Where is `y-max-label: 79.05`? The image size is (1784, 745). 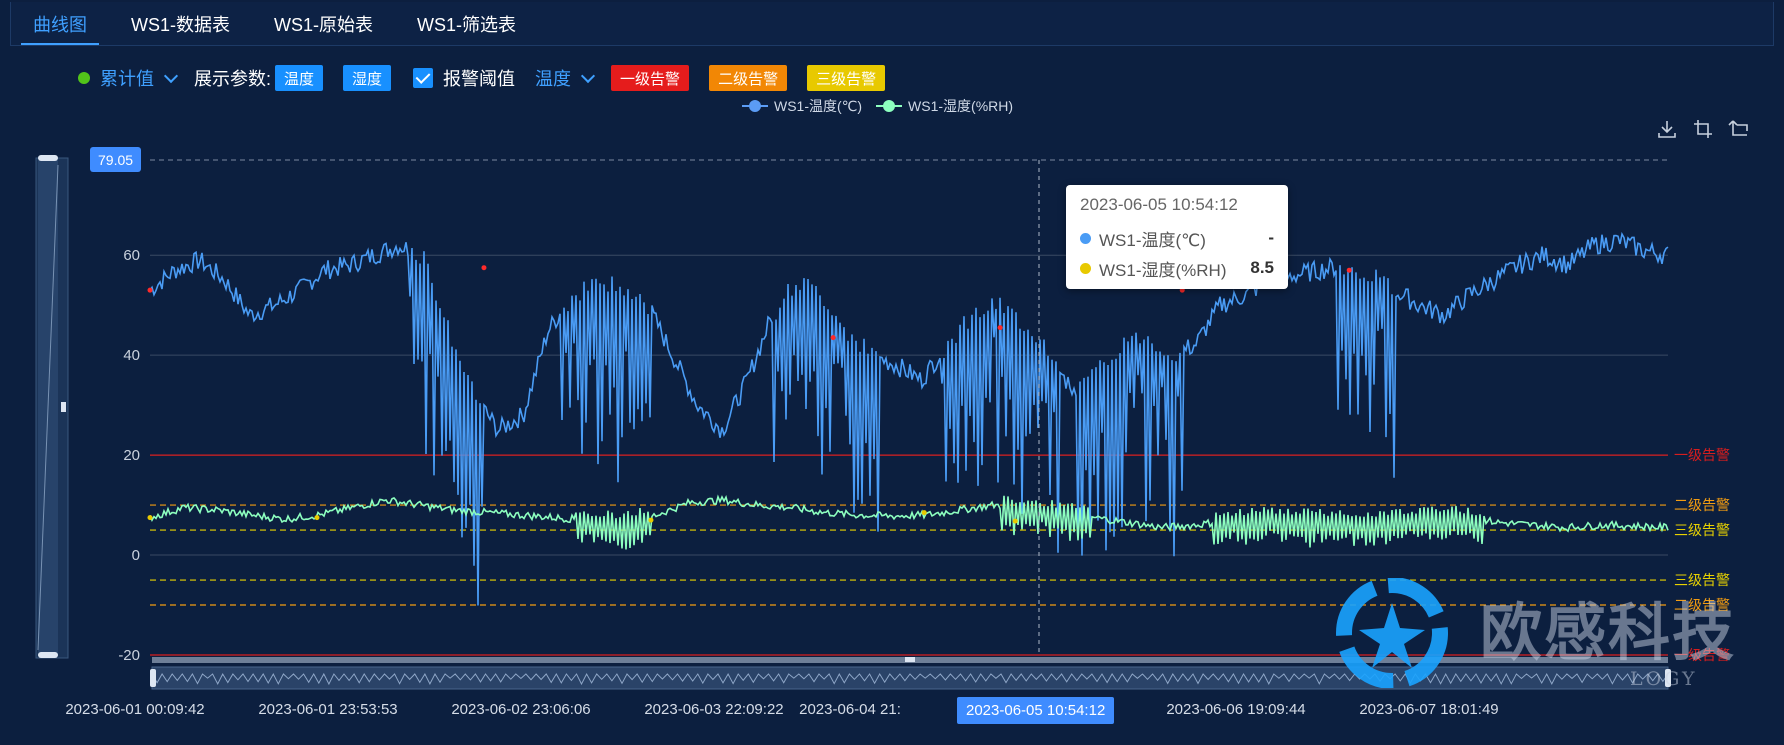 y-max-label: 79.05 is located at coordinates (116, 159).